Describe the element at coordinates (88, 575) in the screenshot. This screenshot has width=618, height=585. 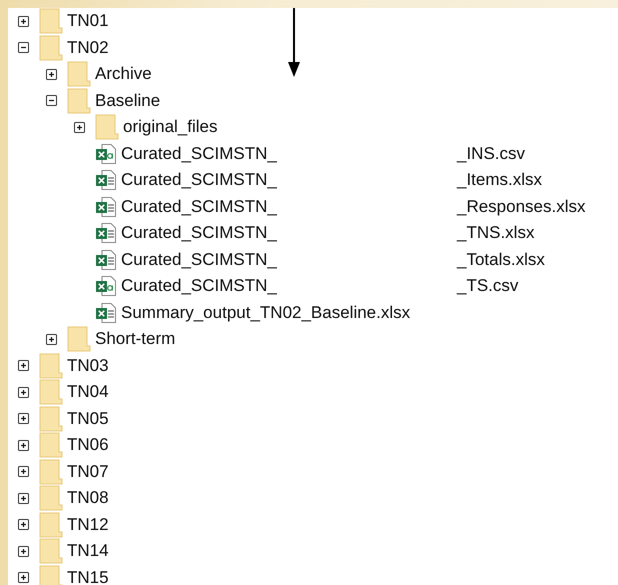
I see `folder-name: TN15` at that location.